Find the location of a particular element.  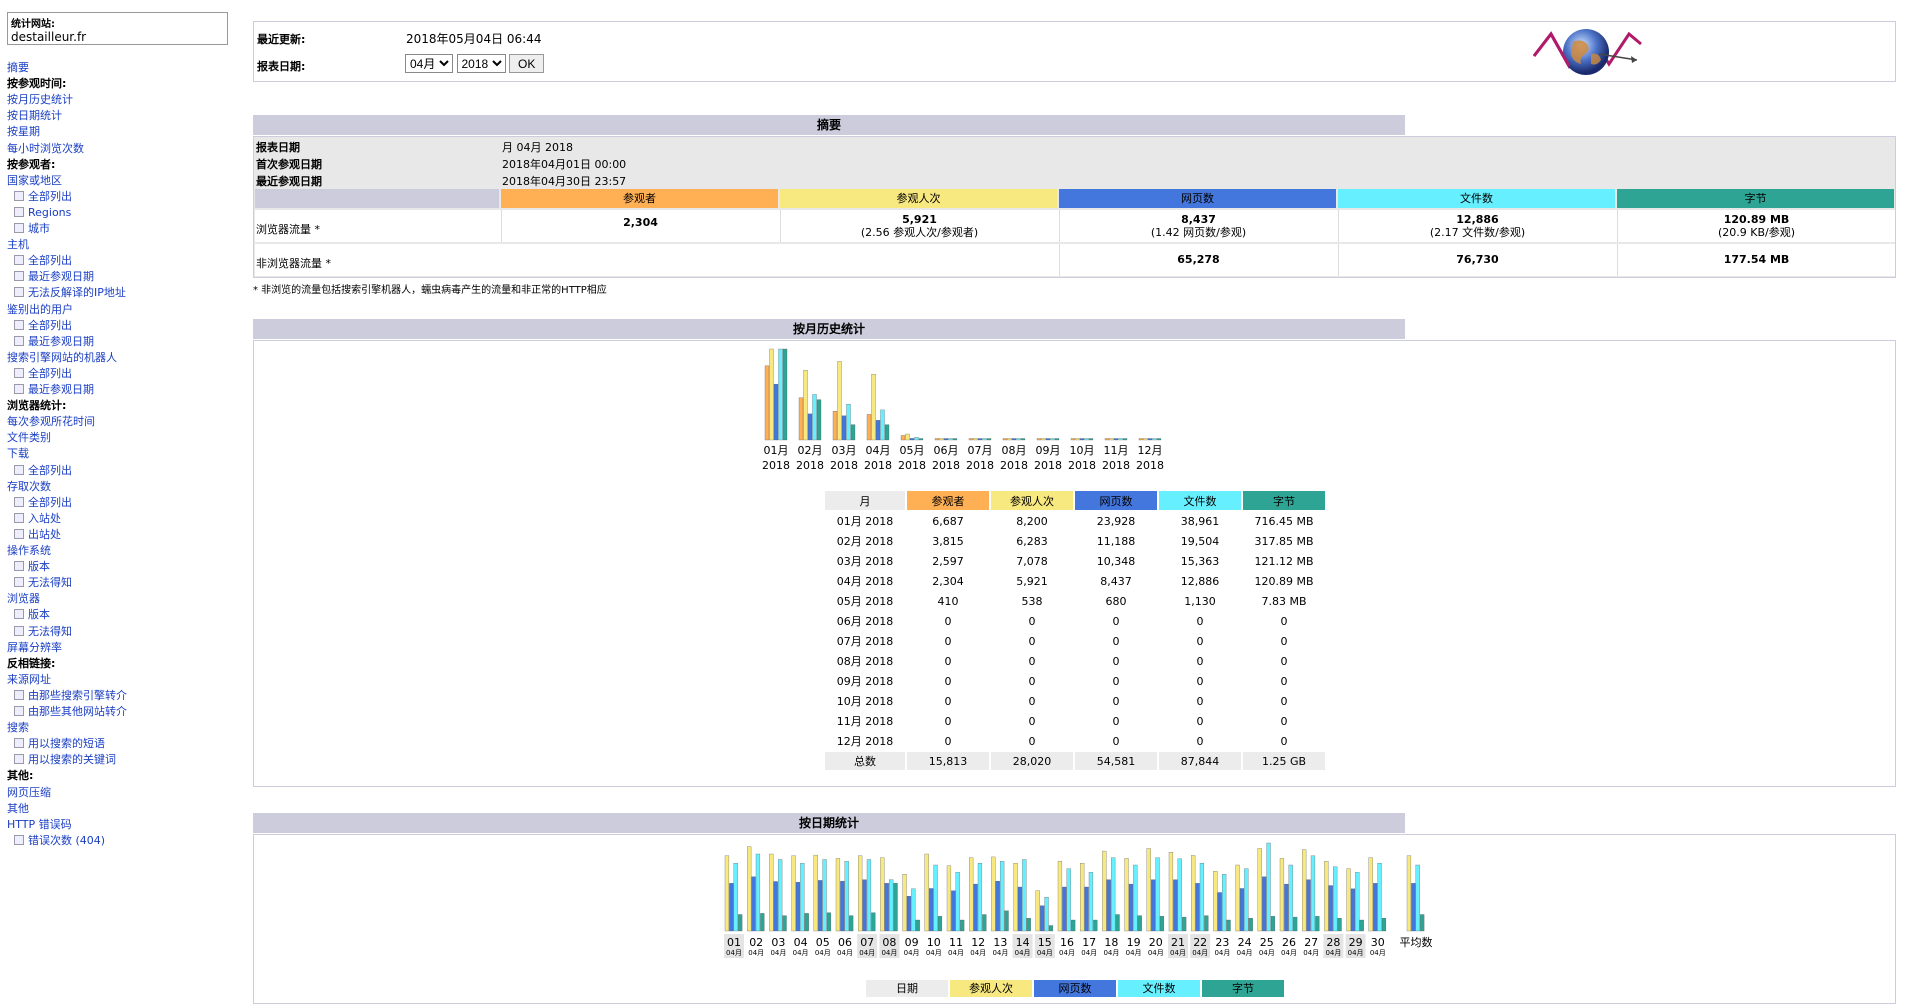

menu-item-36: 屏幕分辨率 is located at coordinates (34, 648).